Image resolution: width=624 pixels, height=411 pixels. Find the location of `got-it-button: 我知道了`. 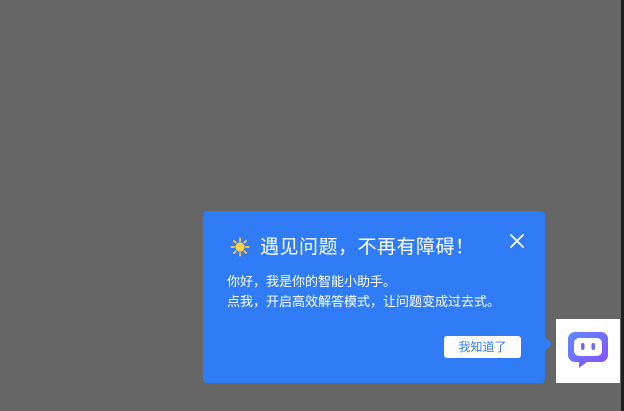

got-it-button: 我知道了 is located at coordinates (482, 347).